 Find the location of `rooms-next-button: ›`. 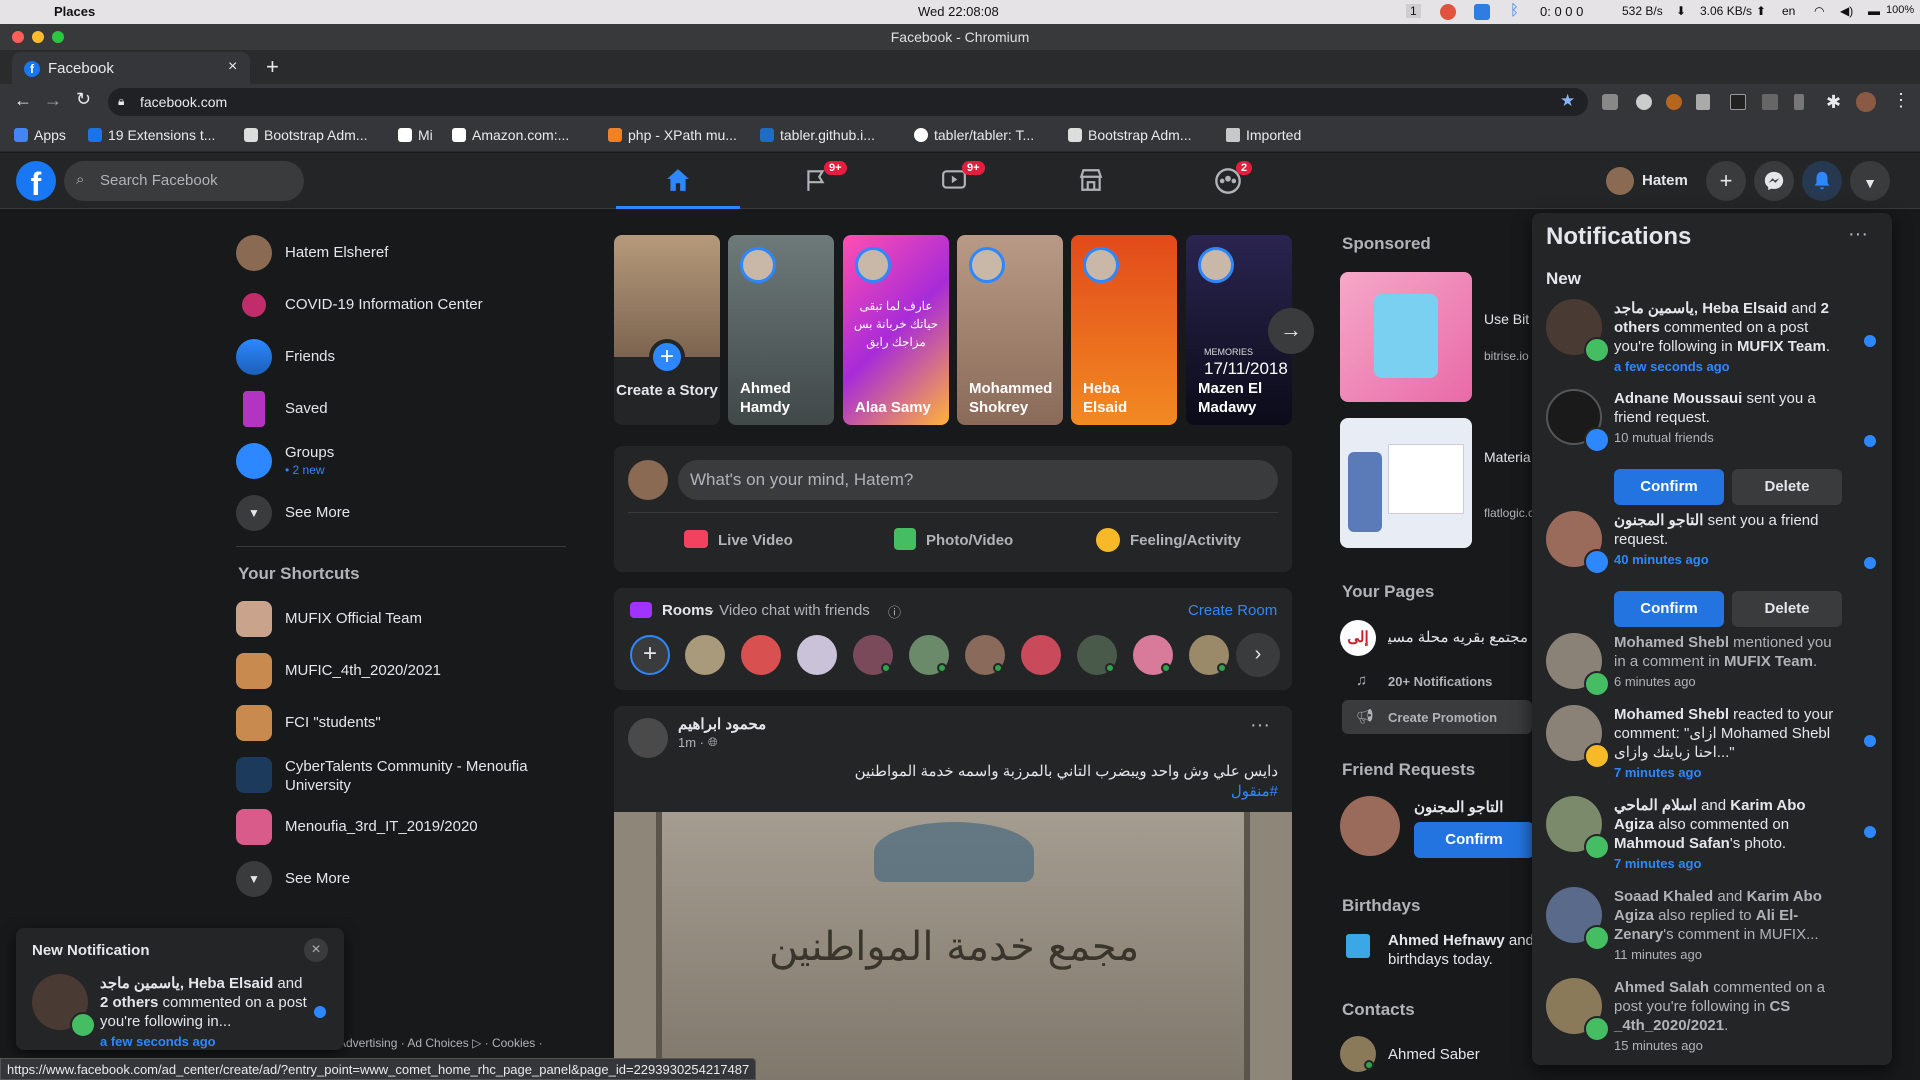

rooms-next-button: › is located at coordinates (1258, 655).